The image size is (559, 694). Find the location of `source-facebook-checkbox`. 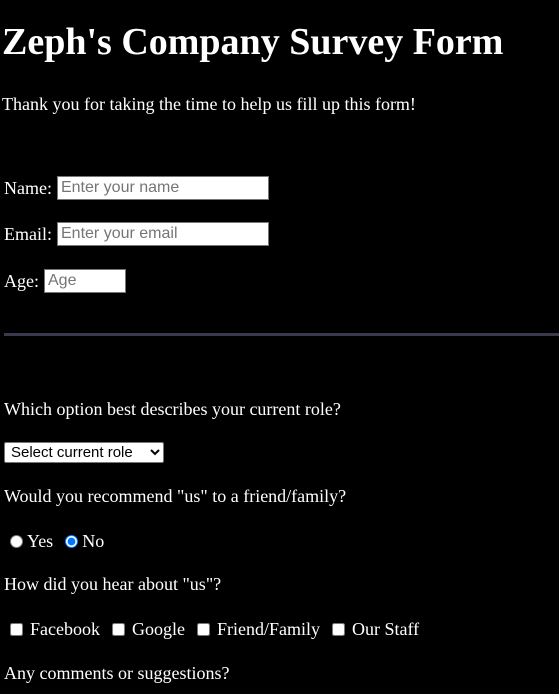

source-facebook-checkbox is located at coordinates (16, 629).